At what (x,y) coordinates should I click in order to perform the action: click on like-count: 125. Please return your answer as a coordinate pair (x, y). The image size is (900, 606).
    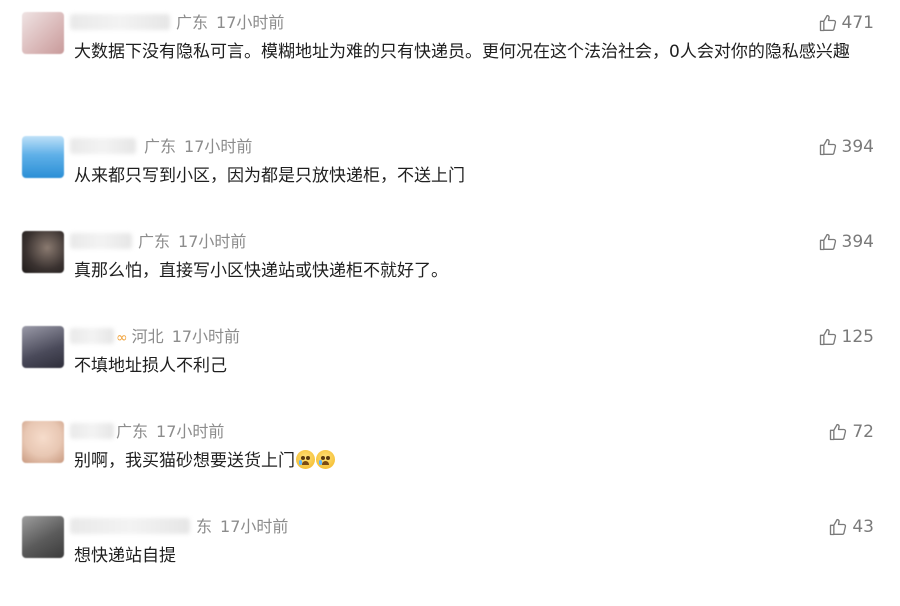
    Looking at the image, I should click on (857, 337).